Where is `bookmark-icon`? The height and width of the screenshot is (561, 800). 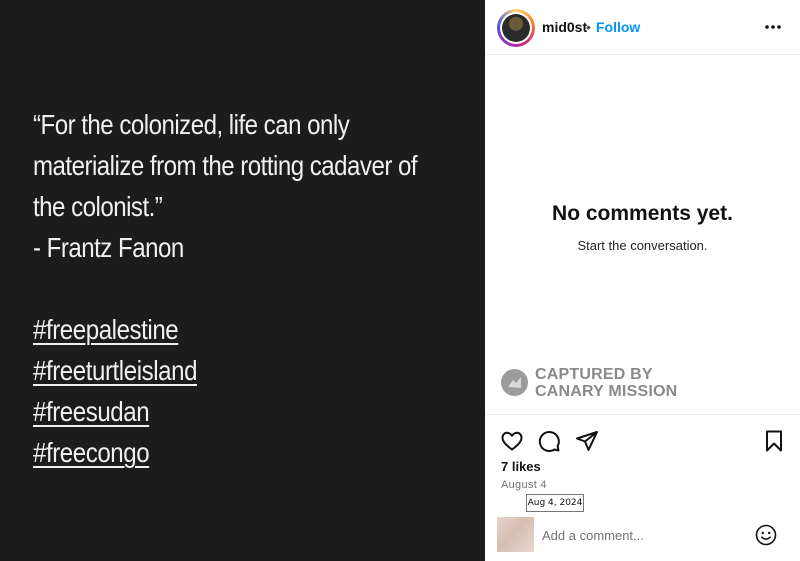 bookmark-icon is located at coordinates (774, 441).